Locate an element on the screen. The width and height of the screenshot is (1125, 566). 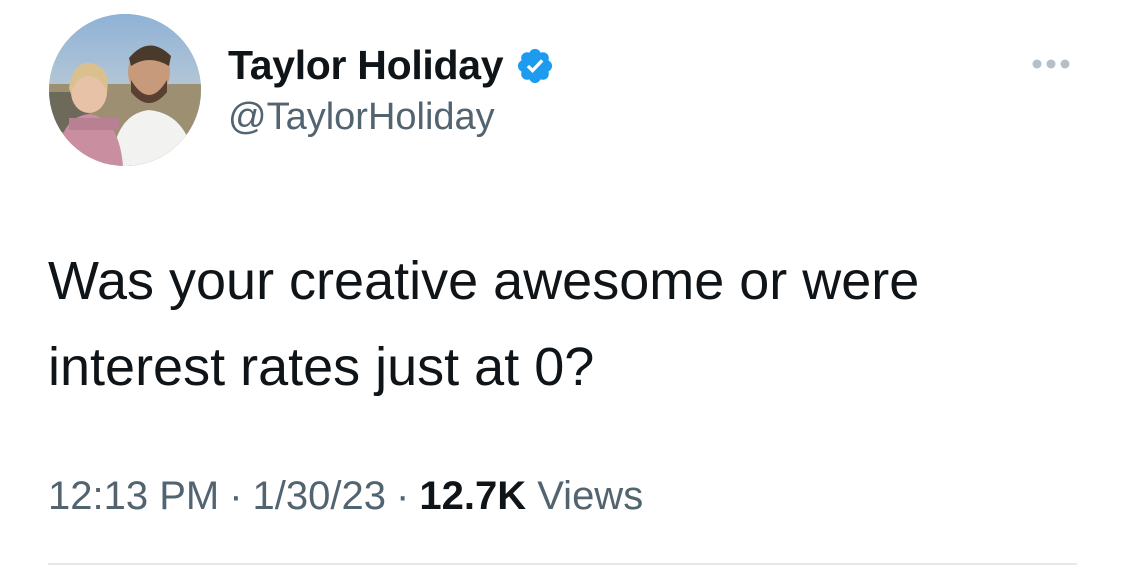
tweet-time: 12:13 PM is located at coordinates (133, 496).